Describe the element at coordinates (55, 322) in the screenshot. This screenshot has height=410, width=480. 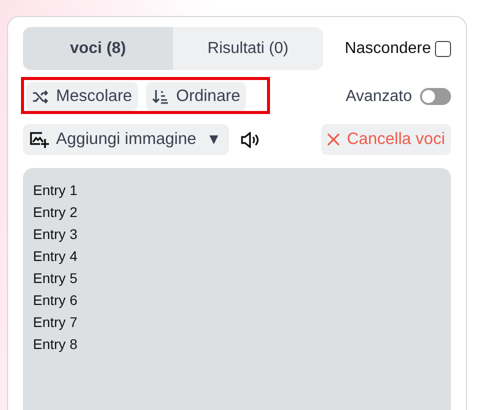
I see `entry-line: Entry 7` at that location.